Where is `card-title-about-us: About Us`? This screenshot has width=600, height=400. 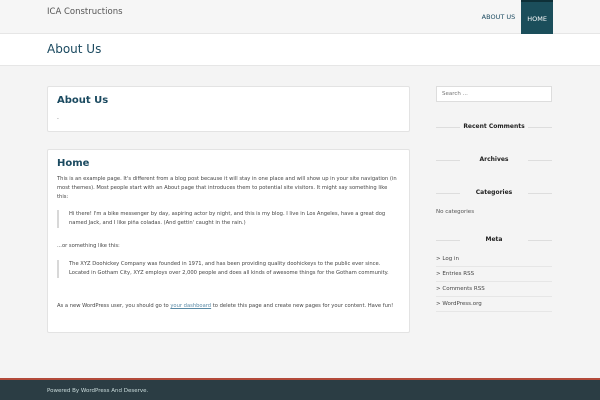 card-title-about-us: About Us is located at coordinates (82, 100).